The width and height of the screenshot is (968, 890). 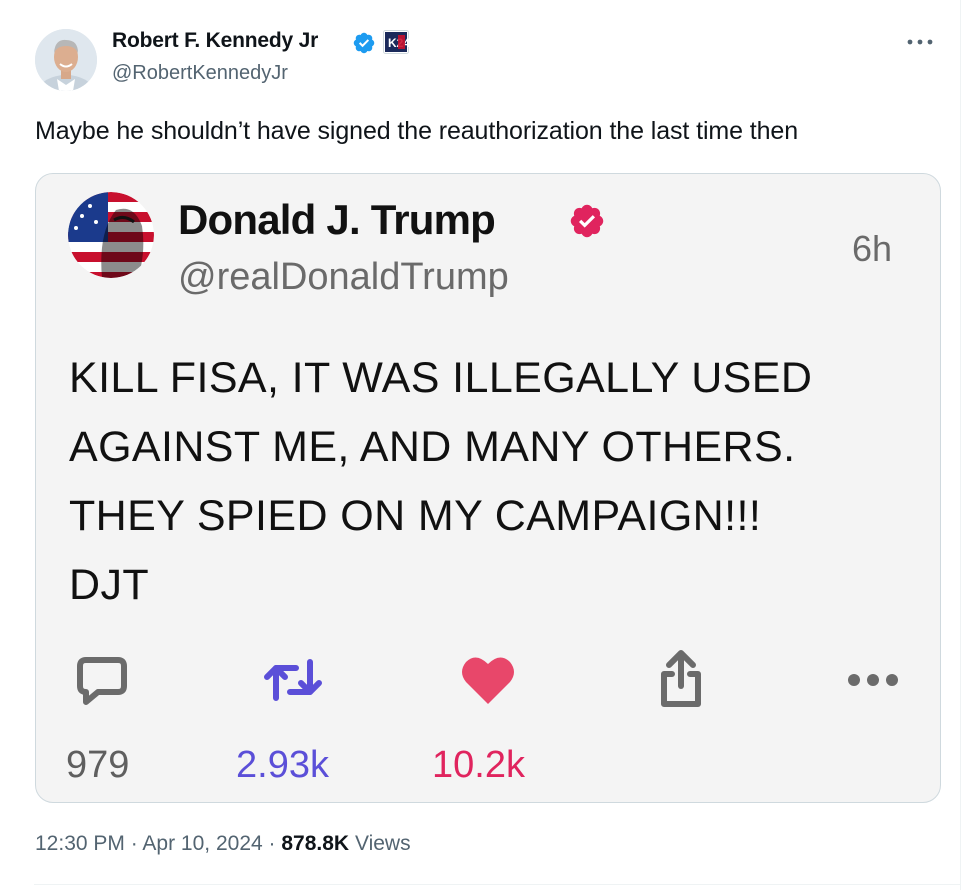 I want to click on quoted-avatar, so click(x=111, y=235).